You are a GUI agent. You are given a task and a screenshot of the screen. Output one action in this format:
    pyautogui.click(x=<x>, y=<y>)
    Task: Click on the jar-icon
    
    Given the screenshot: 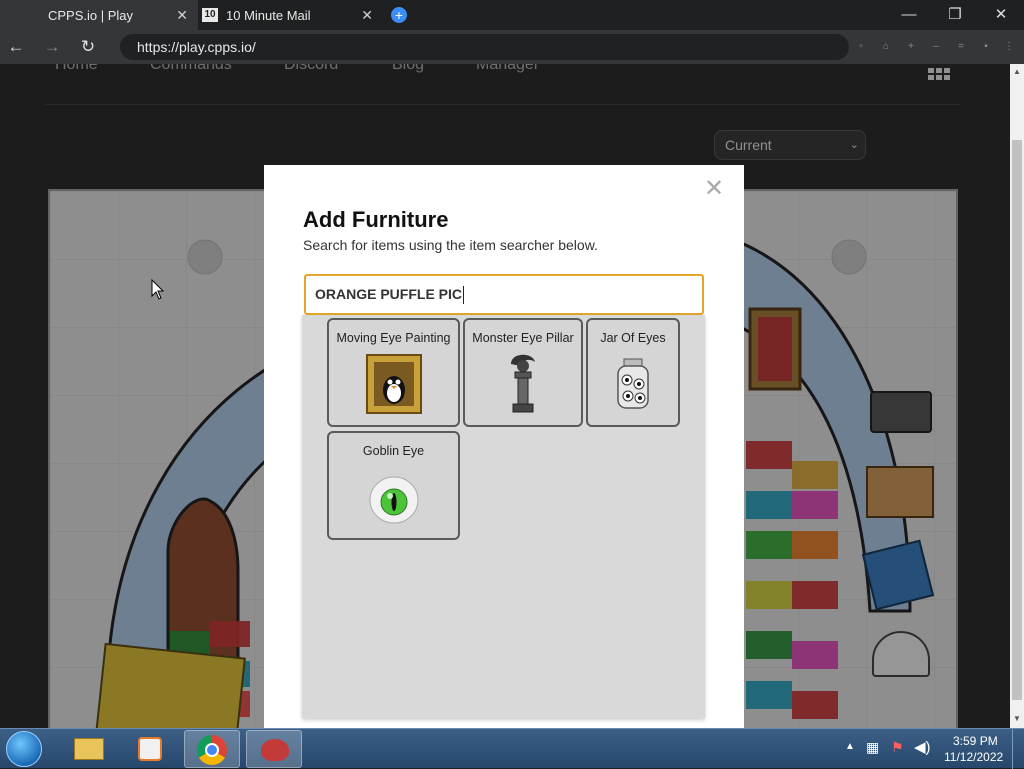 What is the action you would take?
    pyautogui.click(x=633, y=383)
    